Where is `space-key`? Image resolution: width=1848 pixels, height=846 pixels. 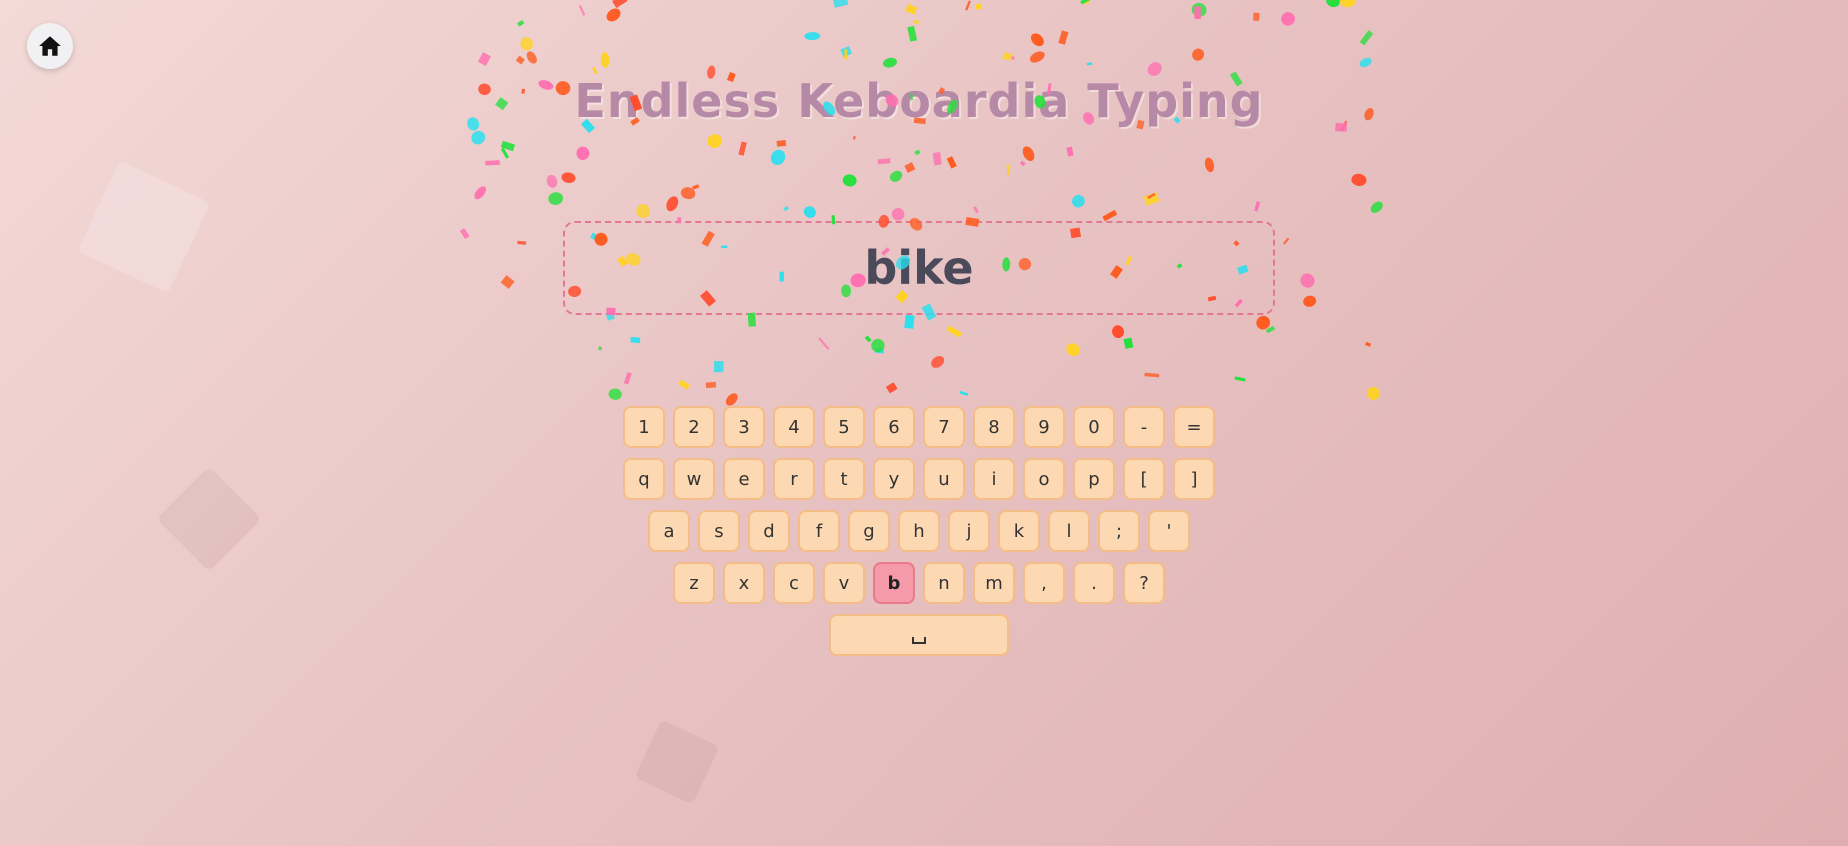 space-key is located at coordinates (919, 635).